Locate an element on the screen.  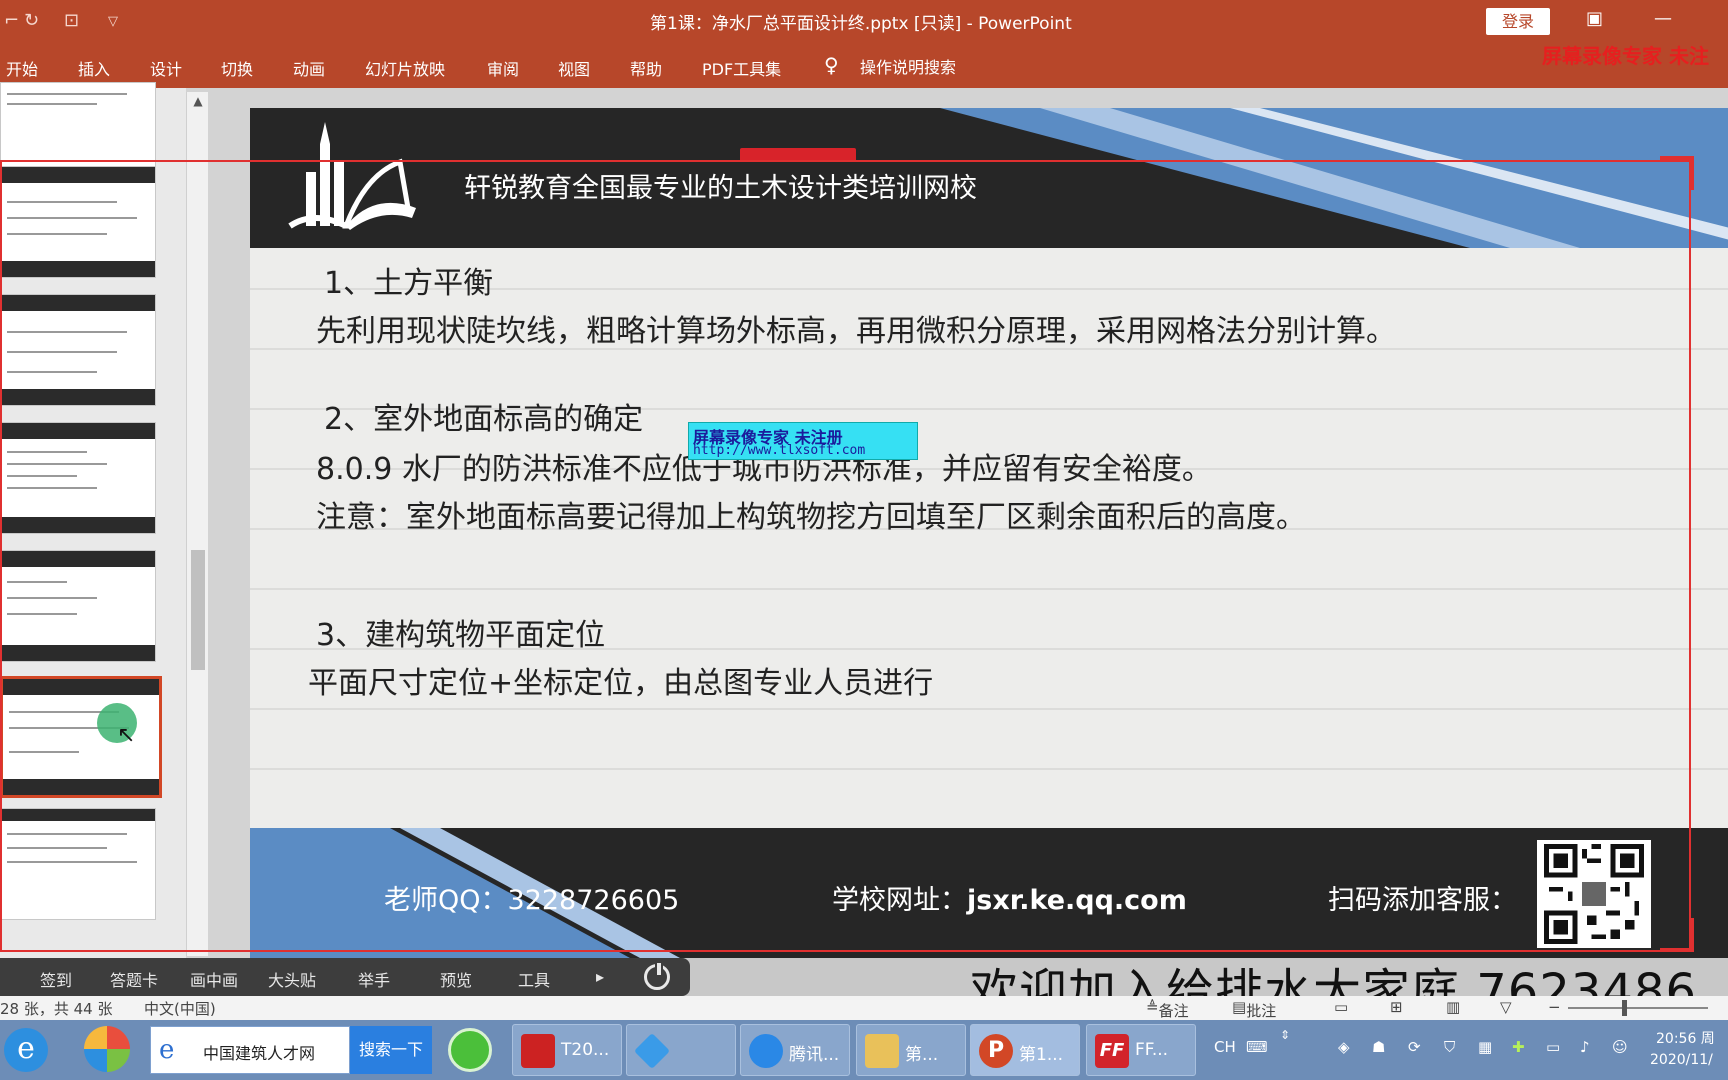
section-1-line-1: 先利用现状陡坎线，粗略计算场外标高，再用微积分原理，采用网格法分别计算。 is located at coordinates (856, 331).